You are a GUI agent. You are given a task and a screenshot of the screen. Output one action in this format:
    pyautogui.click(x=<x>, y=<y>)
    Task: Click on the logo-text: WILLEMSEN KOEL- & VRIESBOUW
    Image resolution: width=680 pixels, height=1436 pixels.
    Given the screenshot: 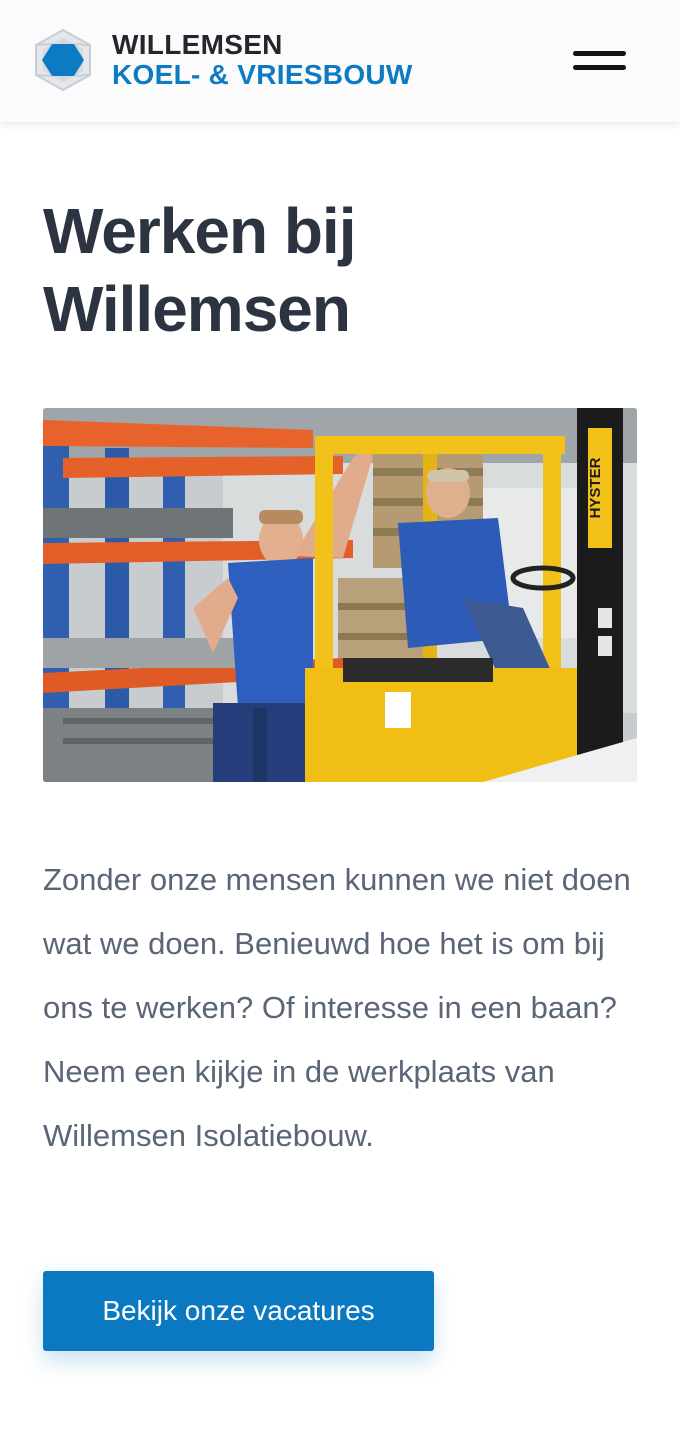 What is the action you would take?
    pyautogui.click(x=262, y=60)
    